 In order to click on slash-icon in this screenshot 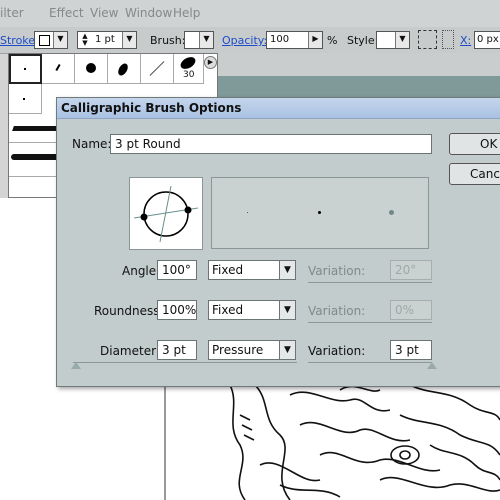, I will do `click(58, 67)`.